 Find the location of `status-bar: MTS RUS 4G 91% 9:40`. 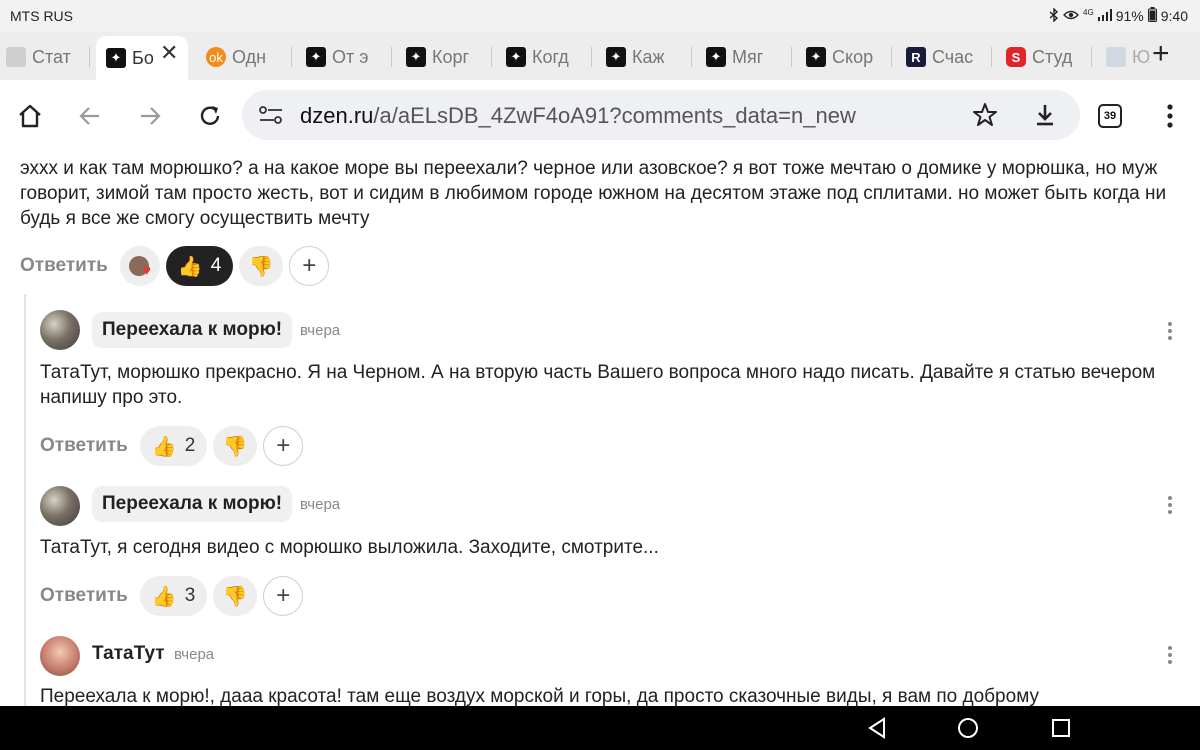

status-bar: MTS RUS 4G 91% 9:40 is located at coordinates (600, 16).